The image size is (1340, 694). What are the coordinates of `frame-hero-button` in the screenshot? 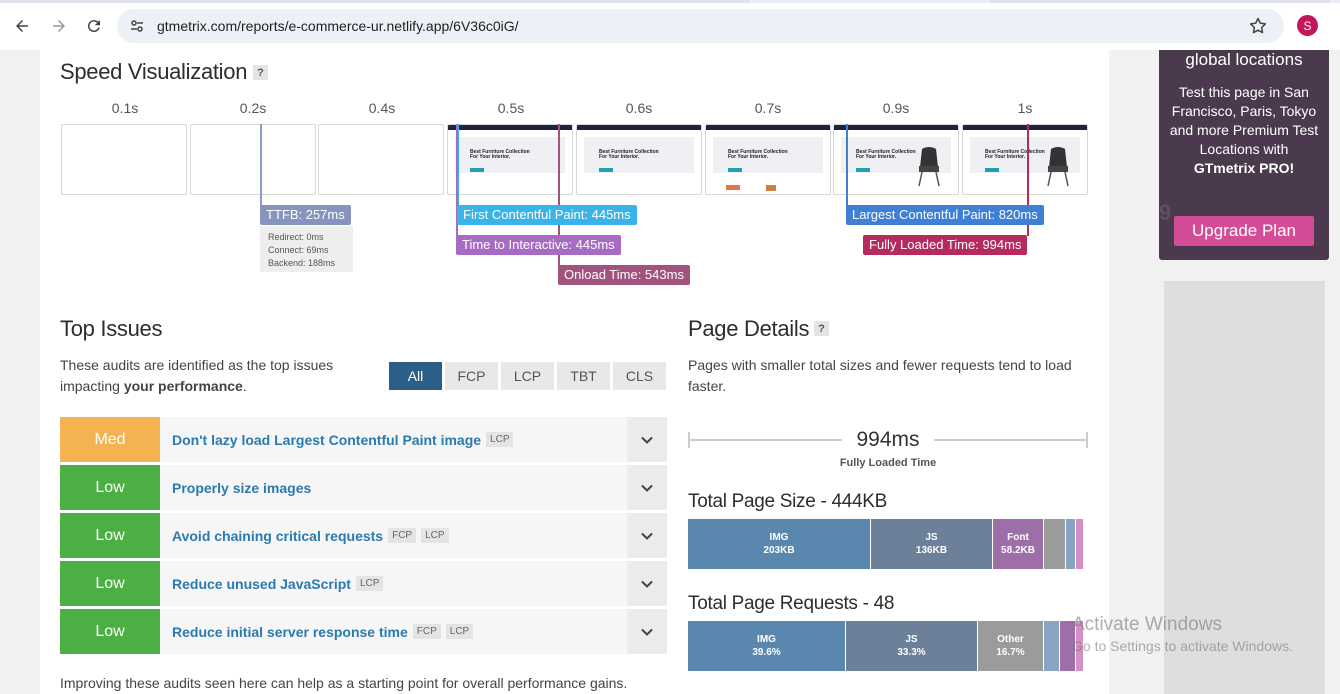 It's located at (606, 170).